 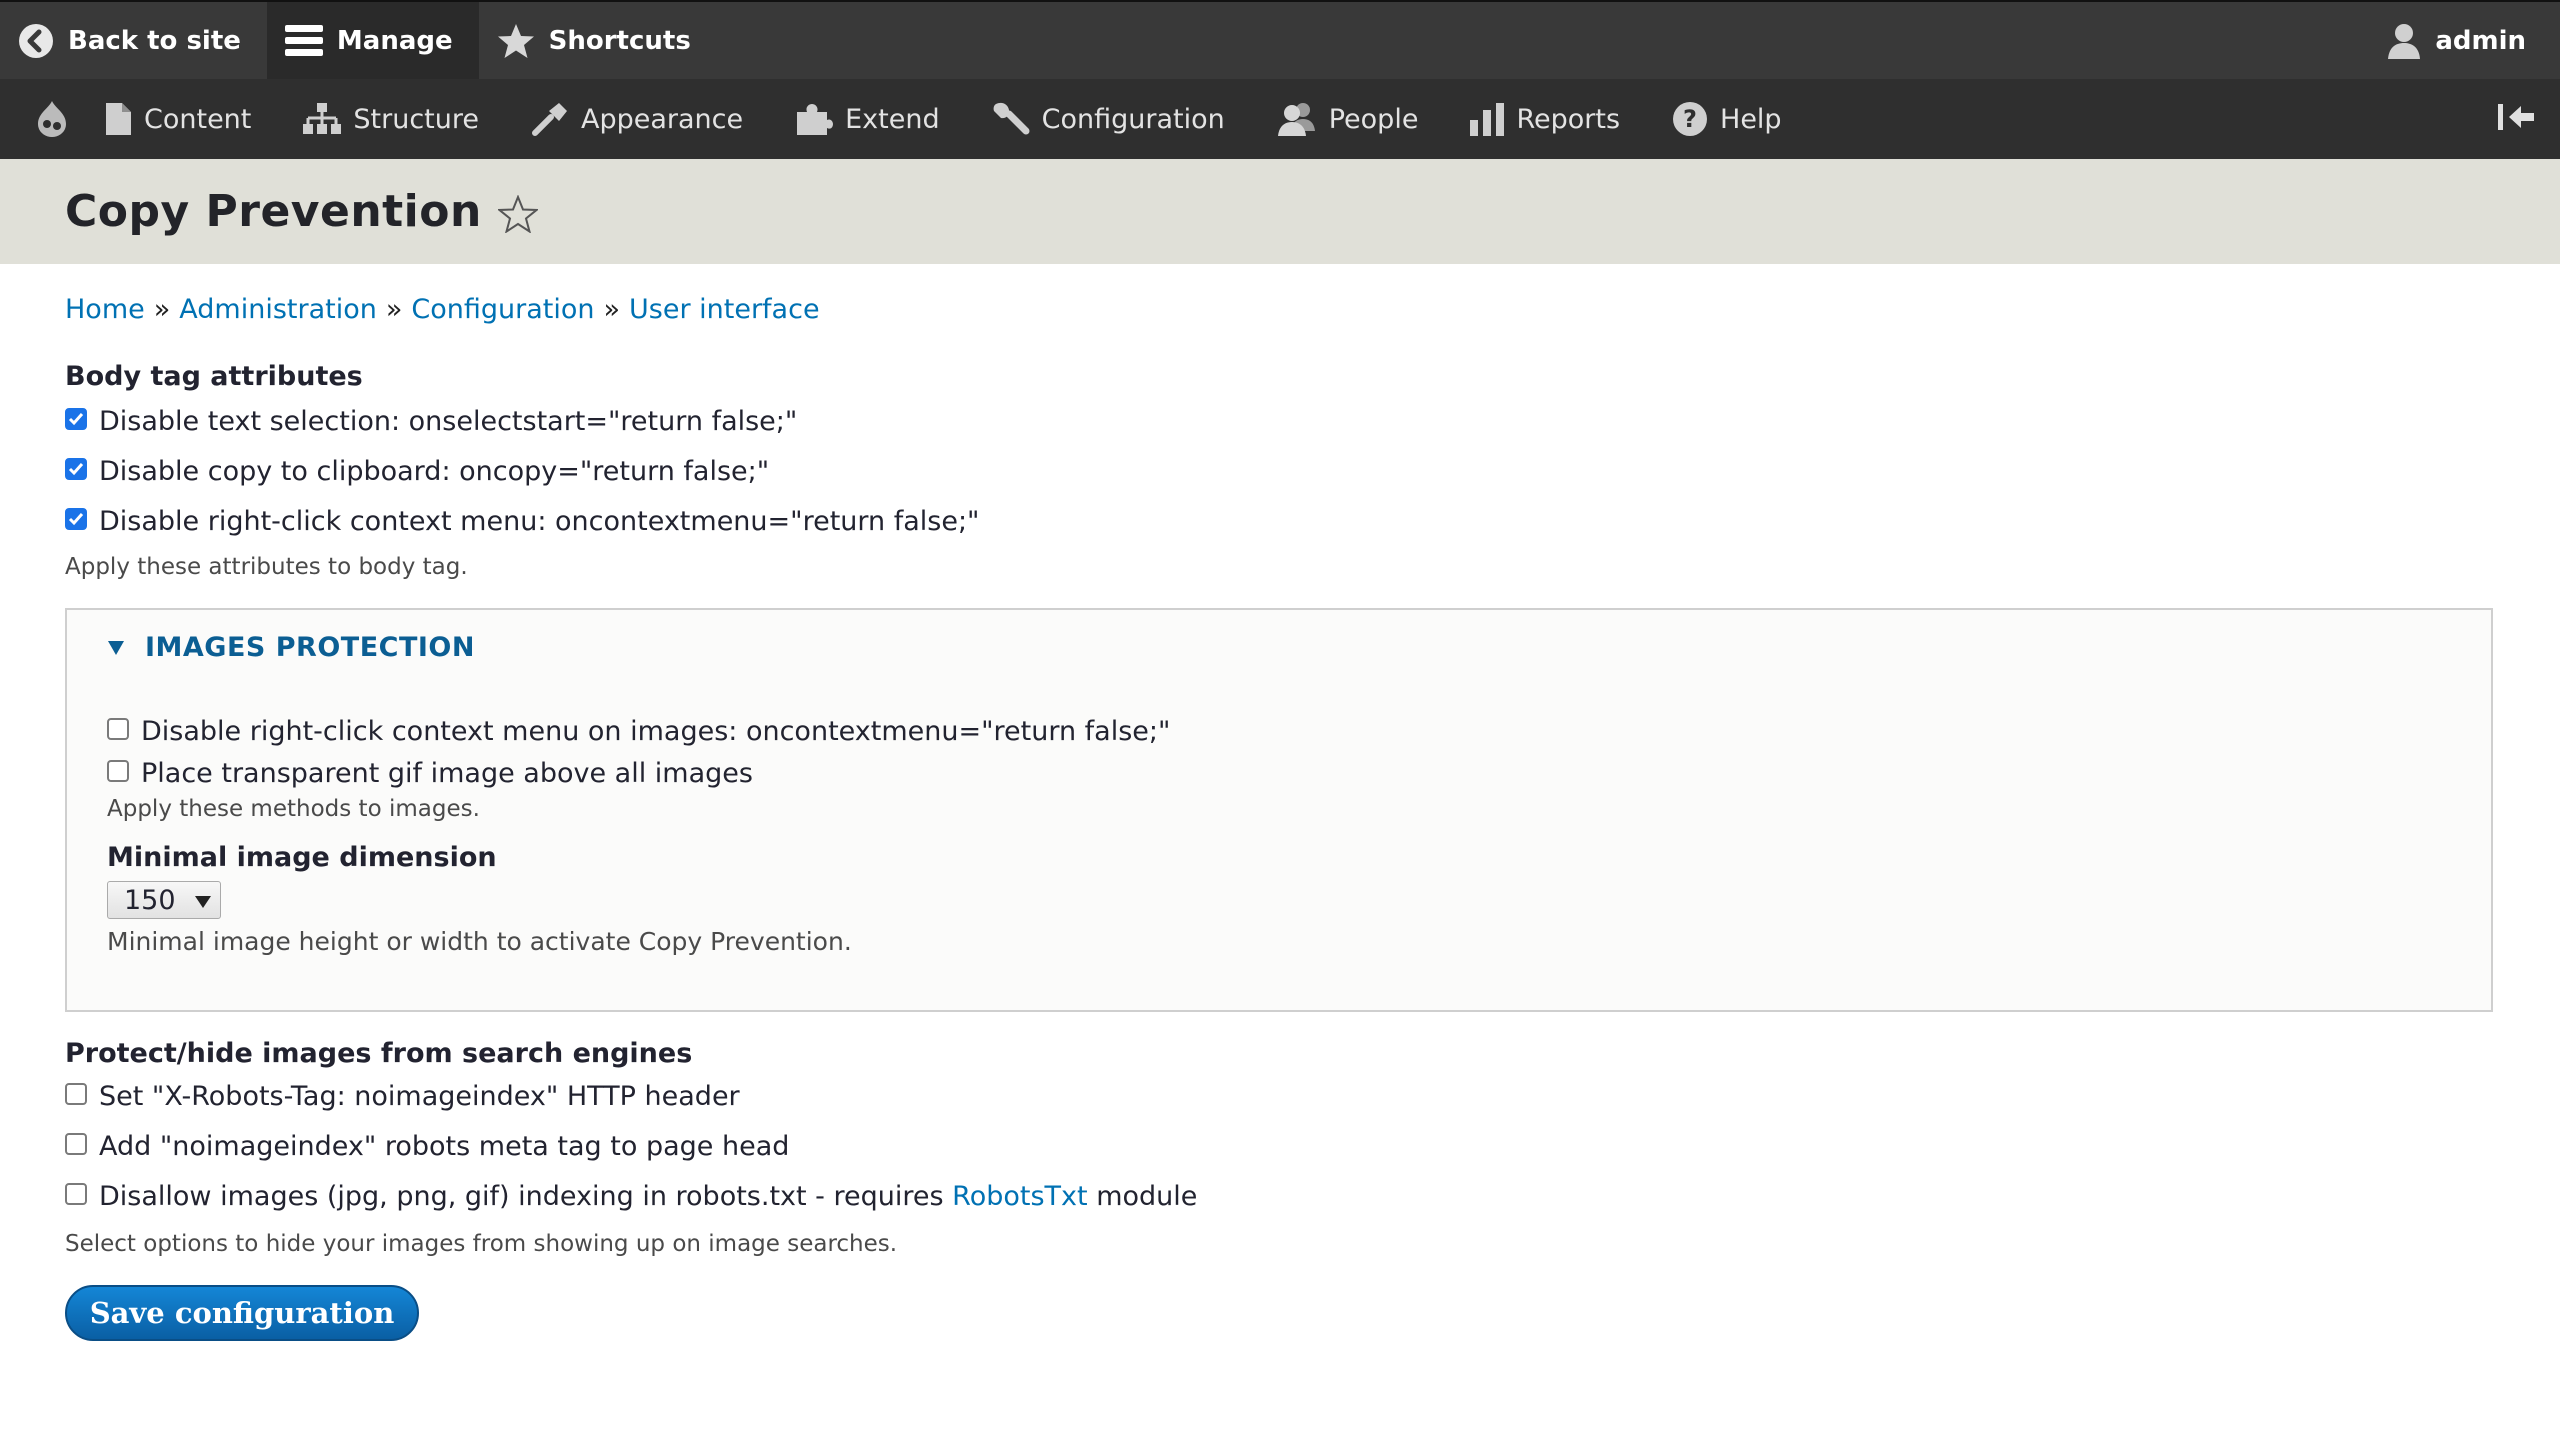 I want to click on toolbar-orientation-toggle, so click(x=2516, y=119).